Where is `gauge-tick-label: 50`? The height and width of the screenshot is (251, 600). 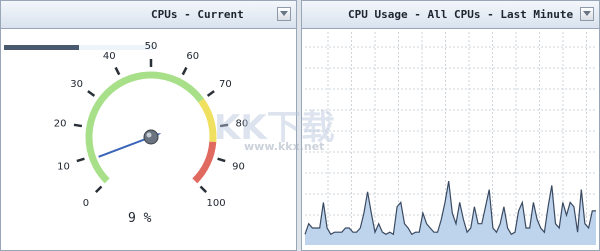
gauge-tick-label: 50 is located at coordinates (151, 46).